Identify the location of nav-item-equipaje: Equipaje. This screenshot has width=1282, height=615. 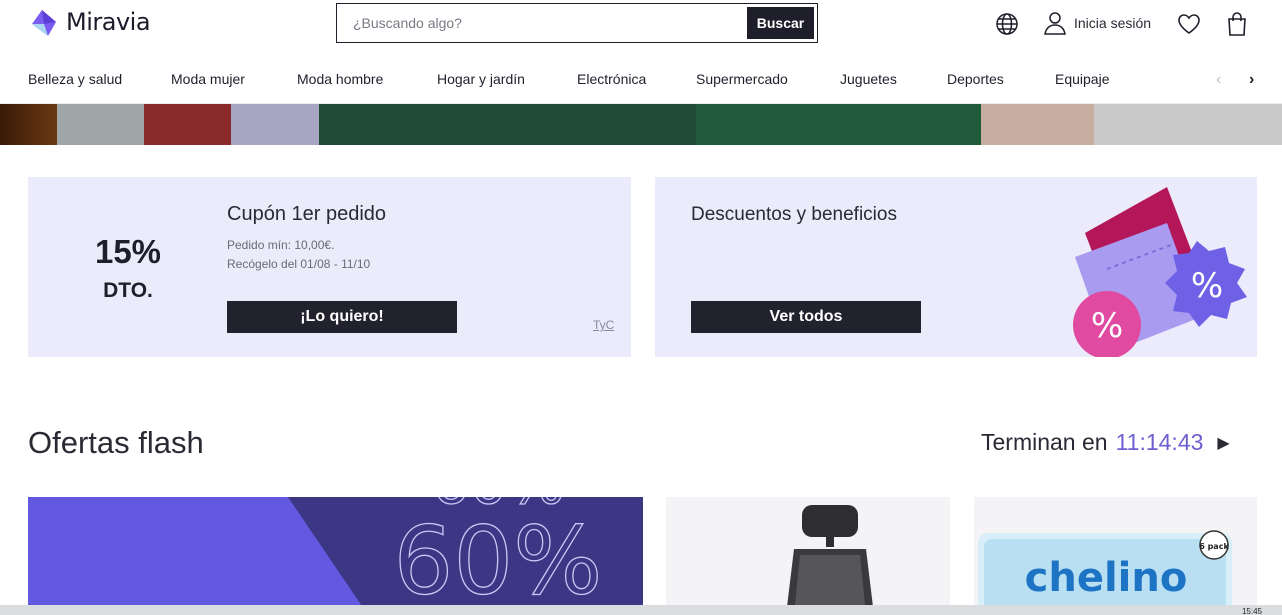
(1082, 79).